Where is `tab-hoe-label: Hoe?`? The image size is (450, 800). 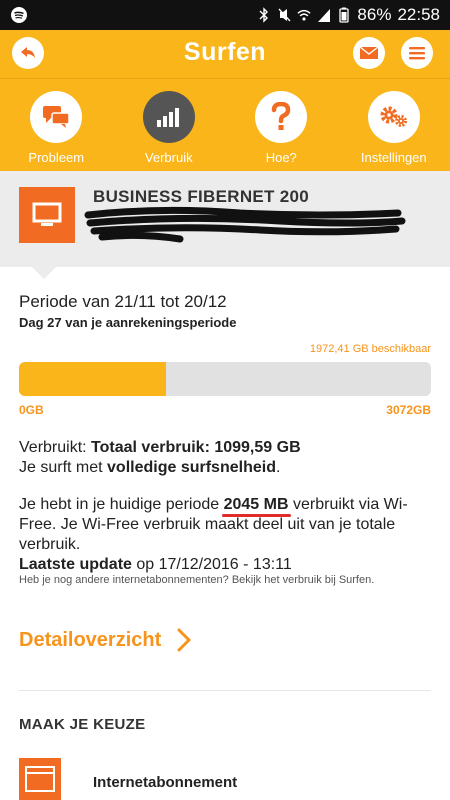
tab-hoe-label: Hoe? is located at coordinates (281, 157).